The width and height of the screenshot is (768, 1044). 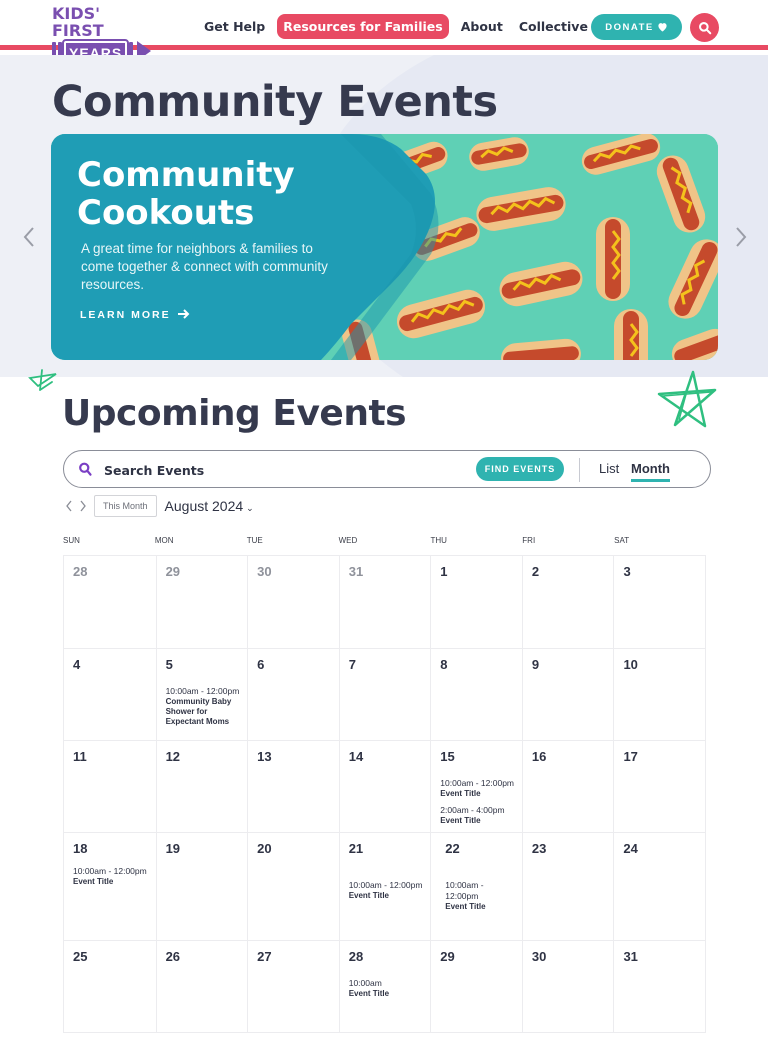 What do you see at coordinates (363, 26) in the screenshot?
I see `nav-resources-for-families: Resources for Families` at bounding box center [363, 26].